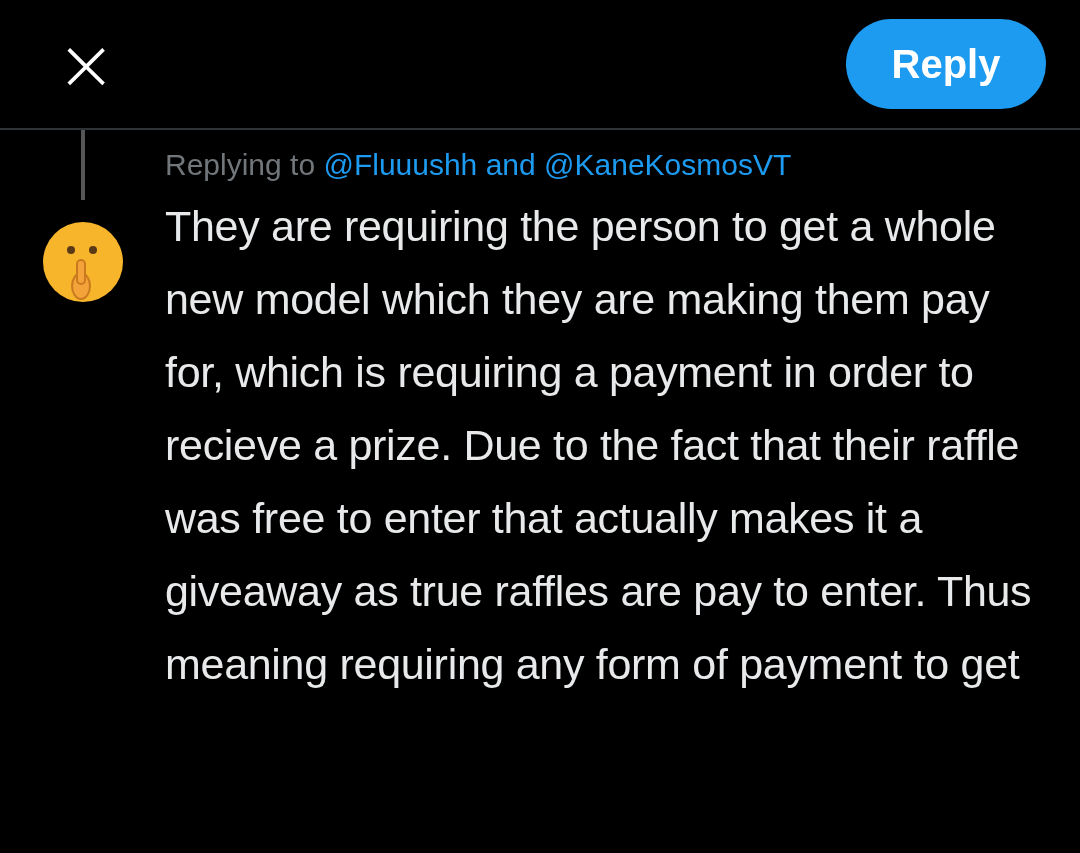 This screenshot has height=853, width=1080. I want to click on replying-to-text: Replying to @Fluuushh and @KaneKosmosVT, so click(479, 165).